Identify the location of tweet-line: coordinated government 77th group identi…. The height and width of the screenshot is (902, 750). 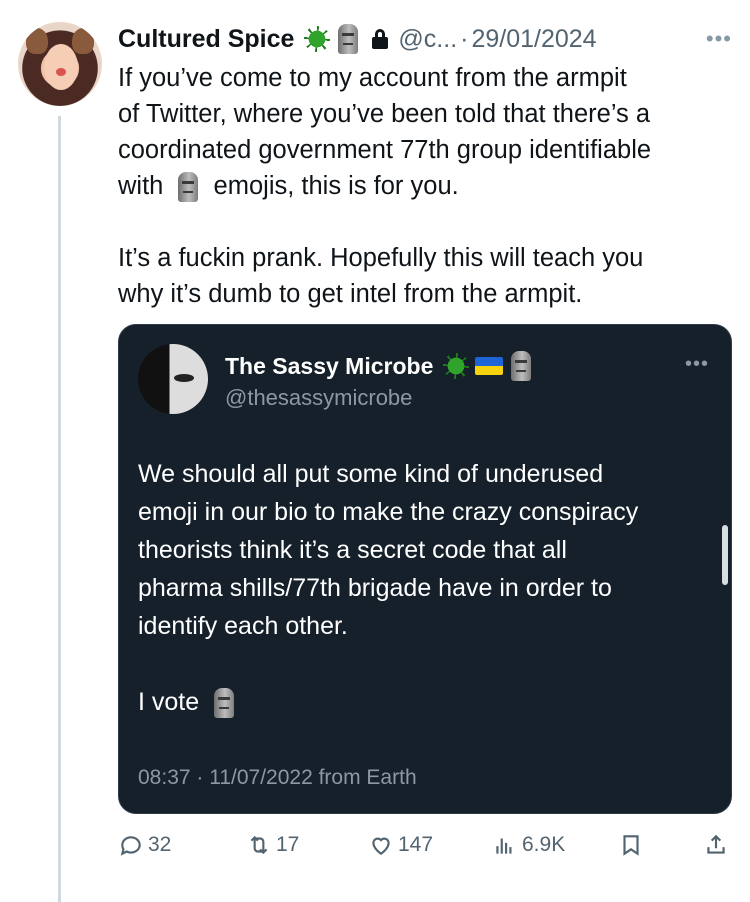
(385, 150).